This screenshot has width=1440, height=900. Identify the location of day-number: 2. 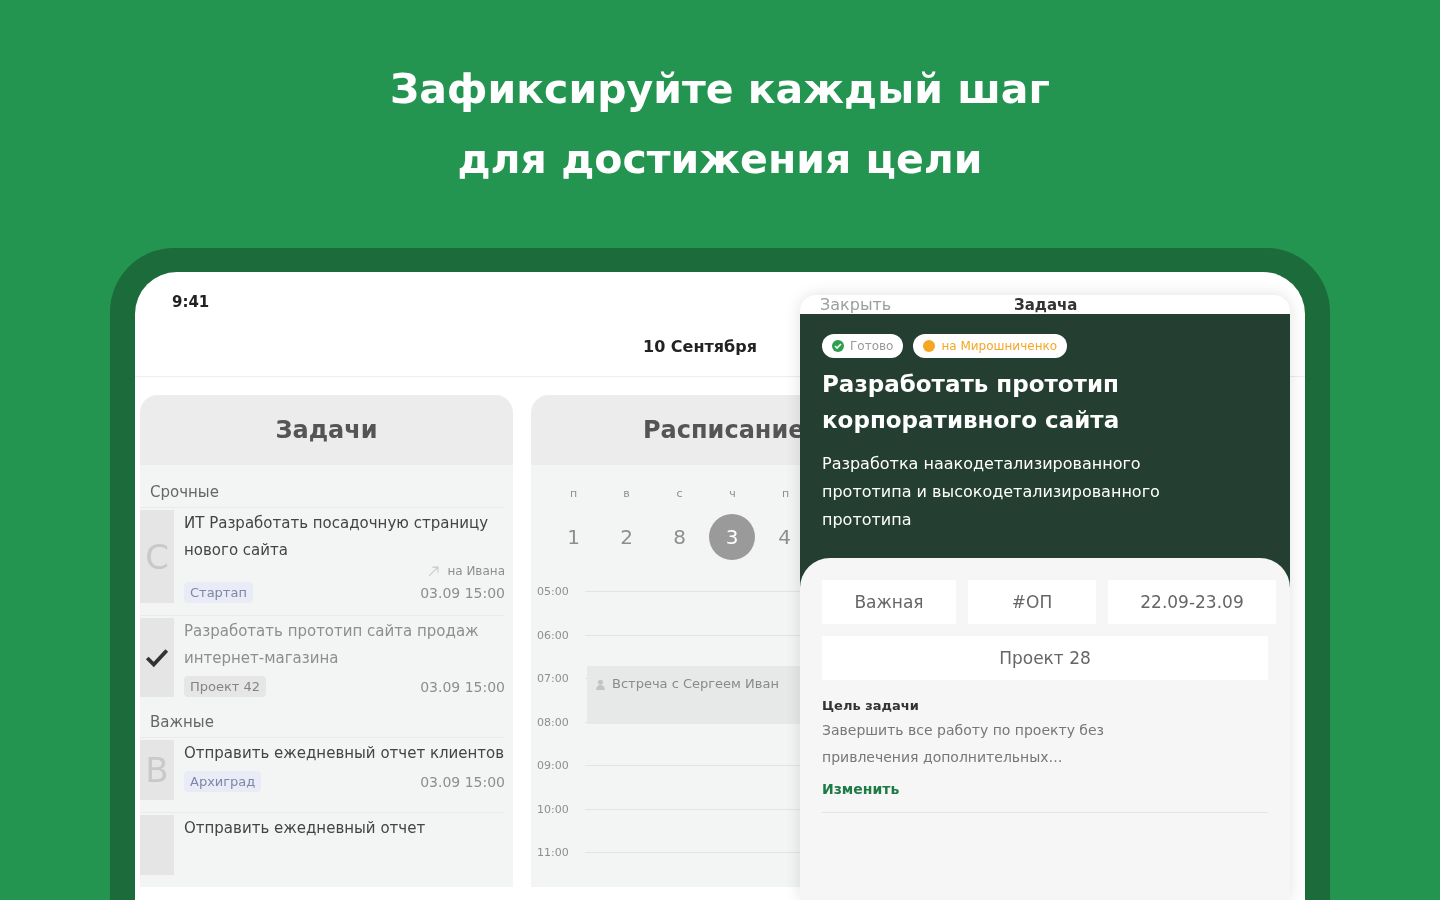
(626, 537).